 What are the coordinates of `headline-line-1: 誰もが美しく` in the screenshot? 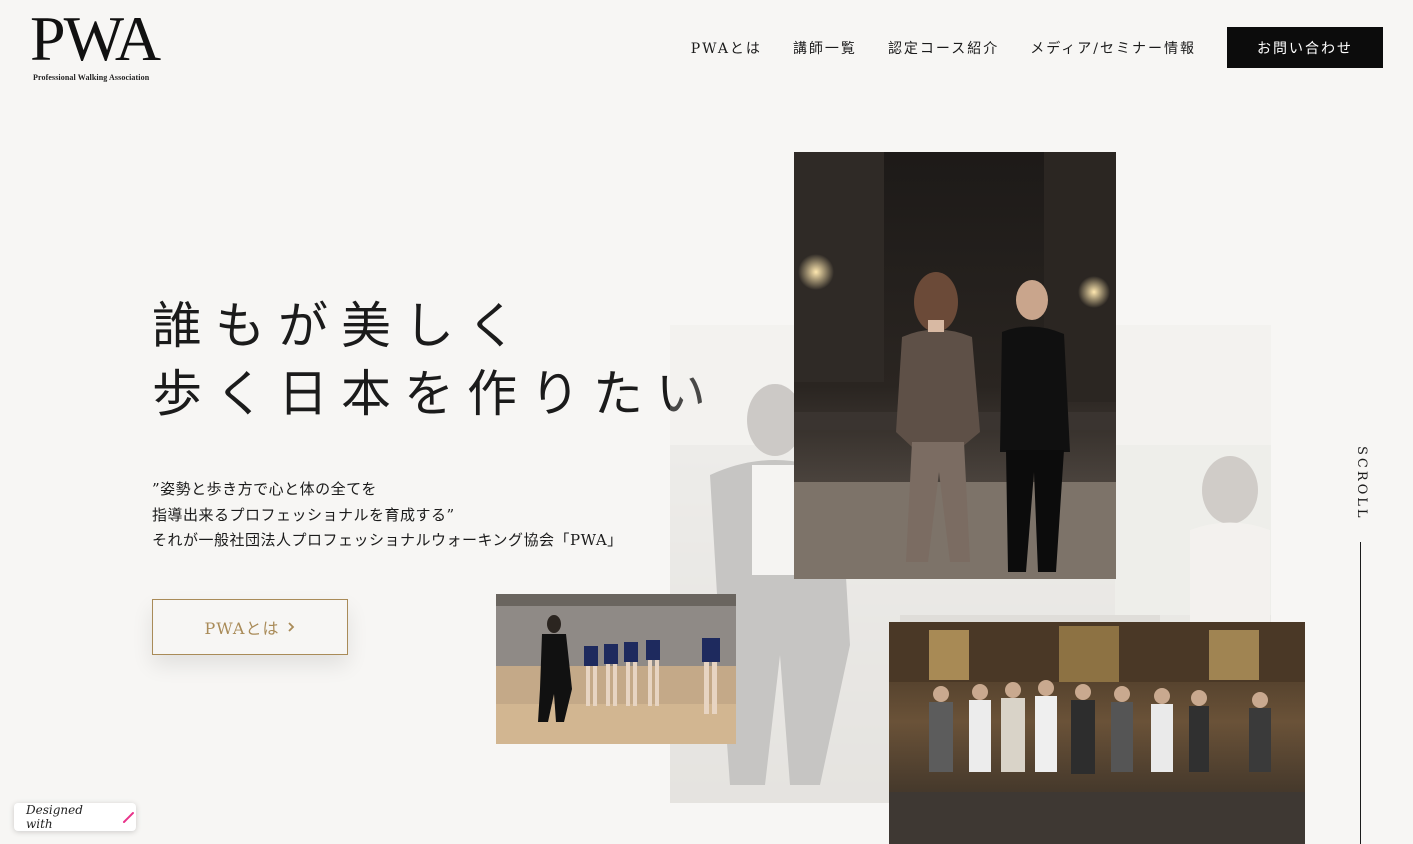 It's located at (341, 326).